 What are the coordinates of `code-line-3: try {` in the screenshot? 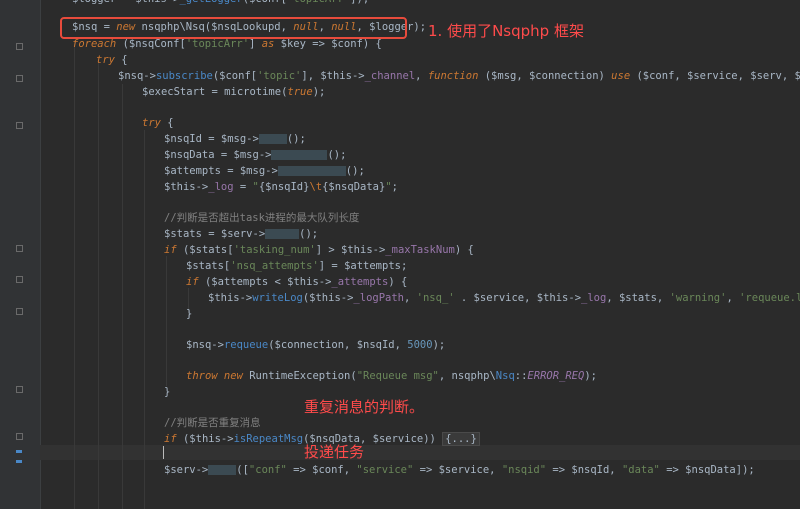 It's located at (112, 60).